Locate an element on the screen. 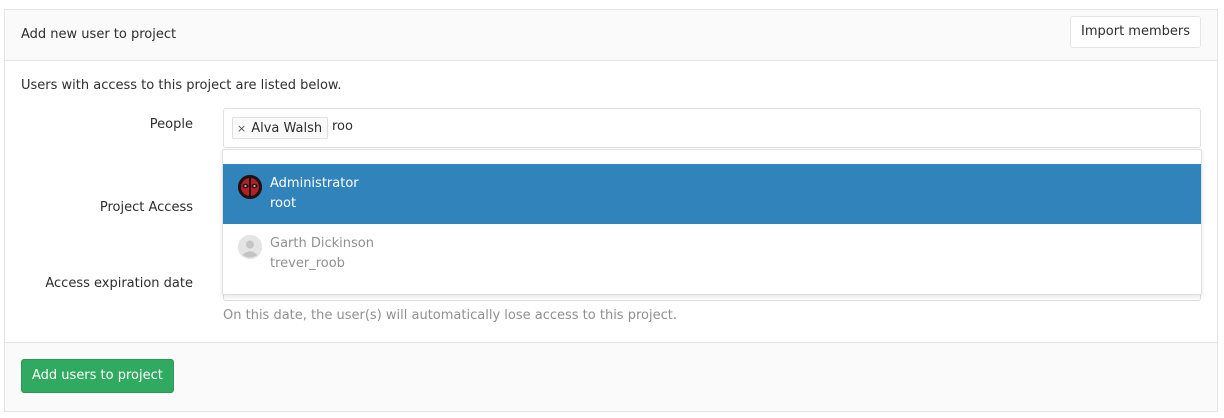  project-access-label: Project Access is located at coordinates (146, 207).